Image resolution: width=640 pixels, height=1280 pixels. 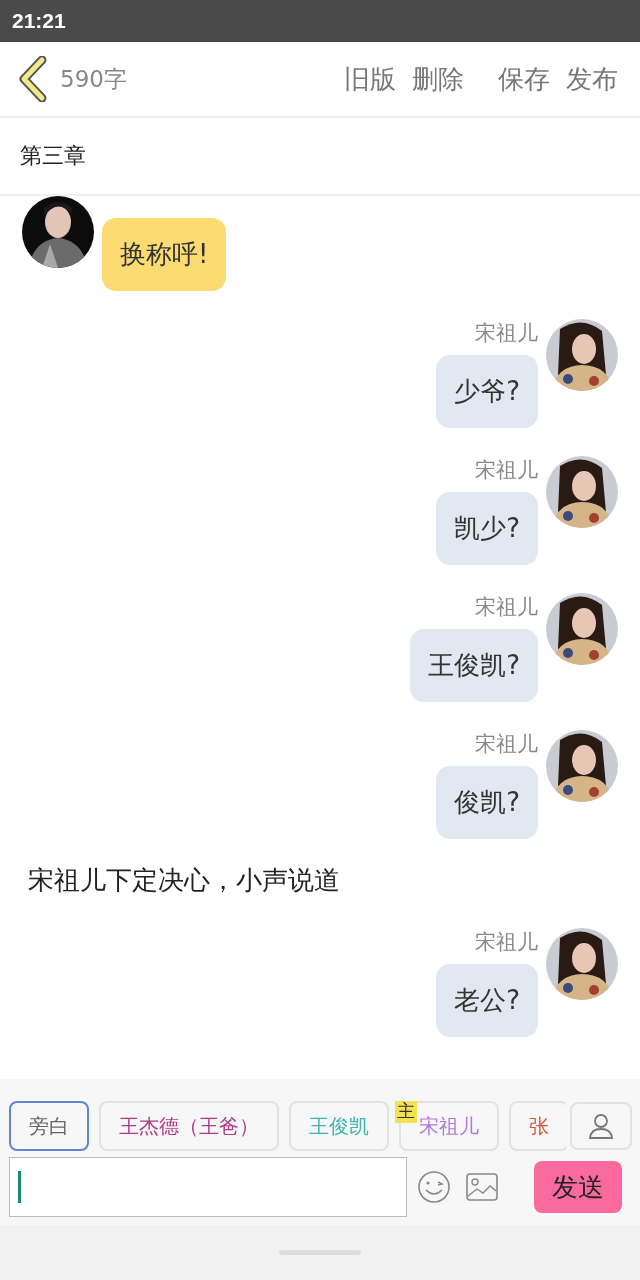 I want to click on character-chip: 王杰德（王爸）, so click(x=189, y=1126).